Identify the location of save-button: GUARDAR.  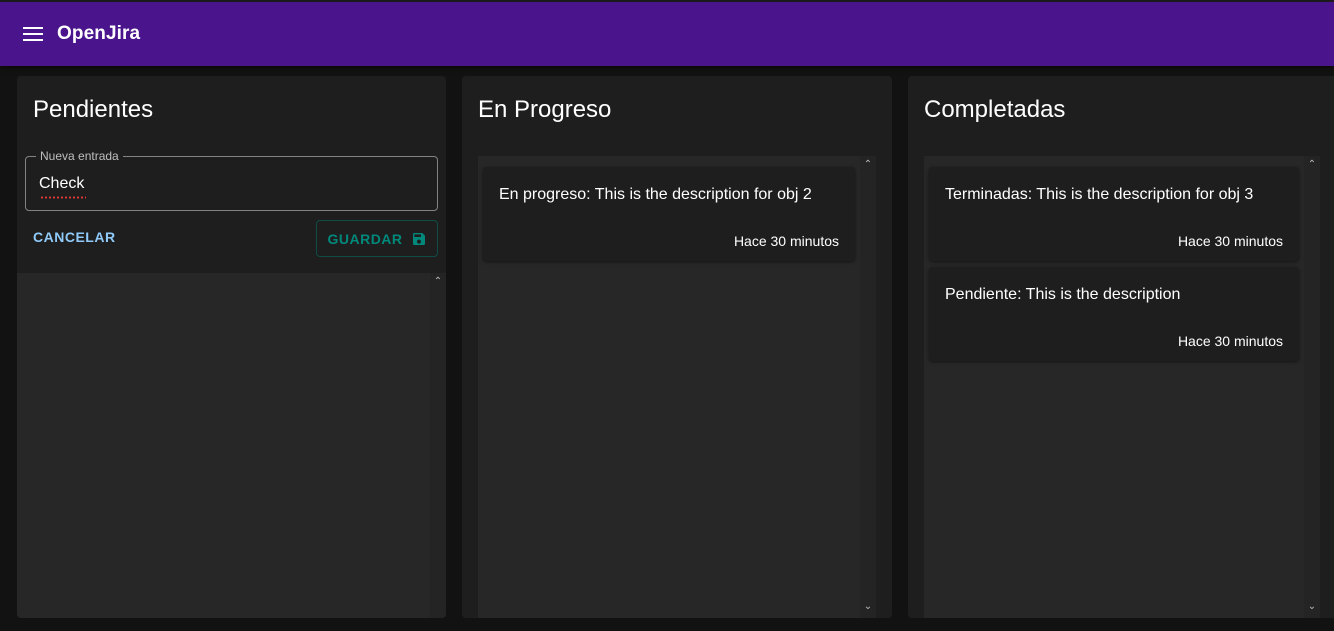
(377, 238).